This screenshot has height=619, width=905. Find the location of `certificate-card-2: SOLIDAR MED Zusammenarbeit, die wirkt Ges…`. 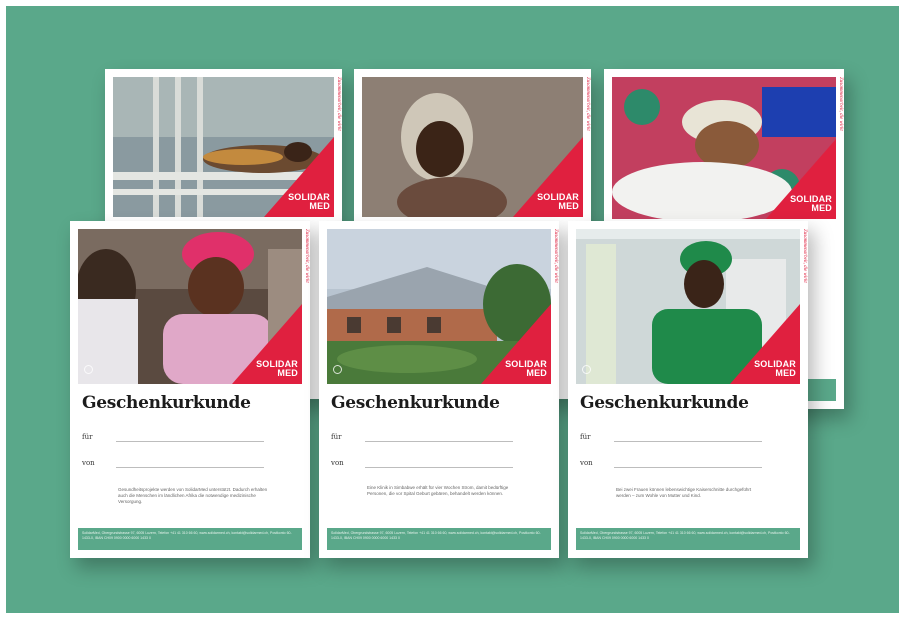

certificate-card-2: SOLIDAR MED Zusammenarbeit, die wirkt Ges… is located at coordinates (439, 389).